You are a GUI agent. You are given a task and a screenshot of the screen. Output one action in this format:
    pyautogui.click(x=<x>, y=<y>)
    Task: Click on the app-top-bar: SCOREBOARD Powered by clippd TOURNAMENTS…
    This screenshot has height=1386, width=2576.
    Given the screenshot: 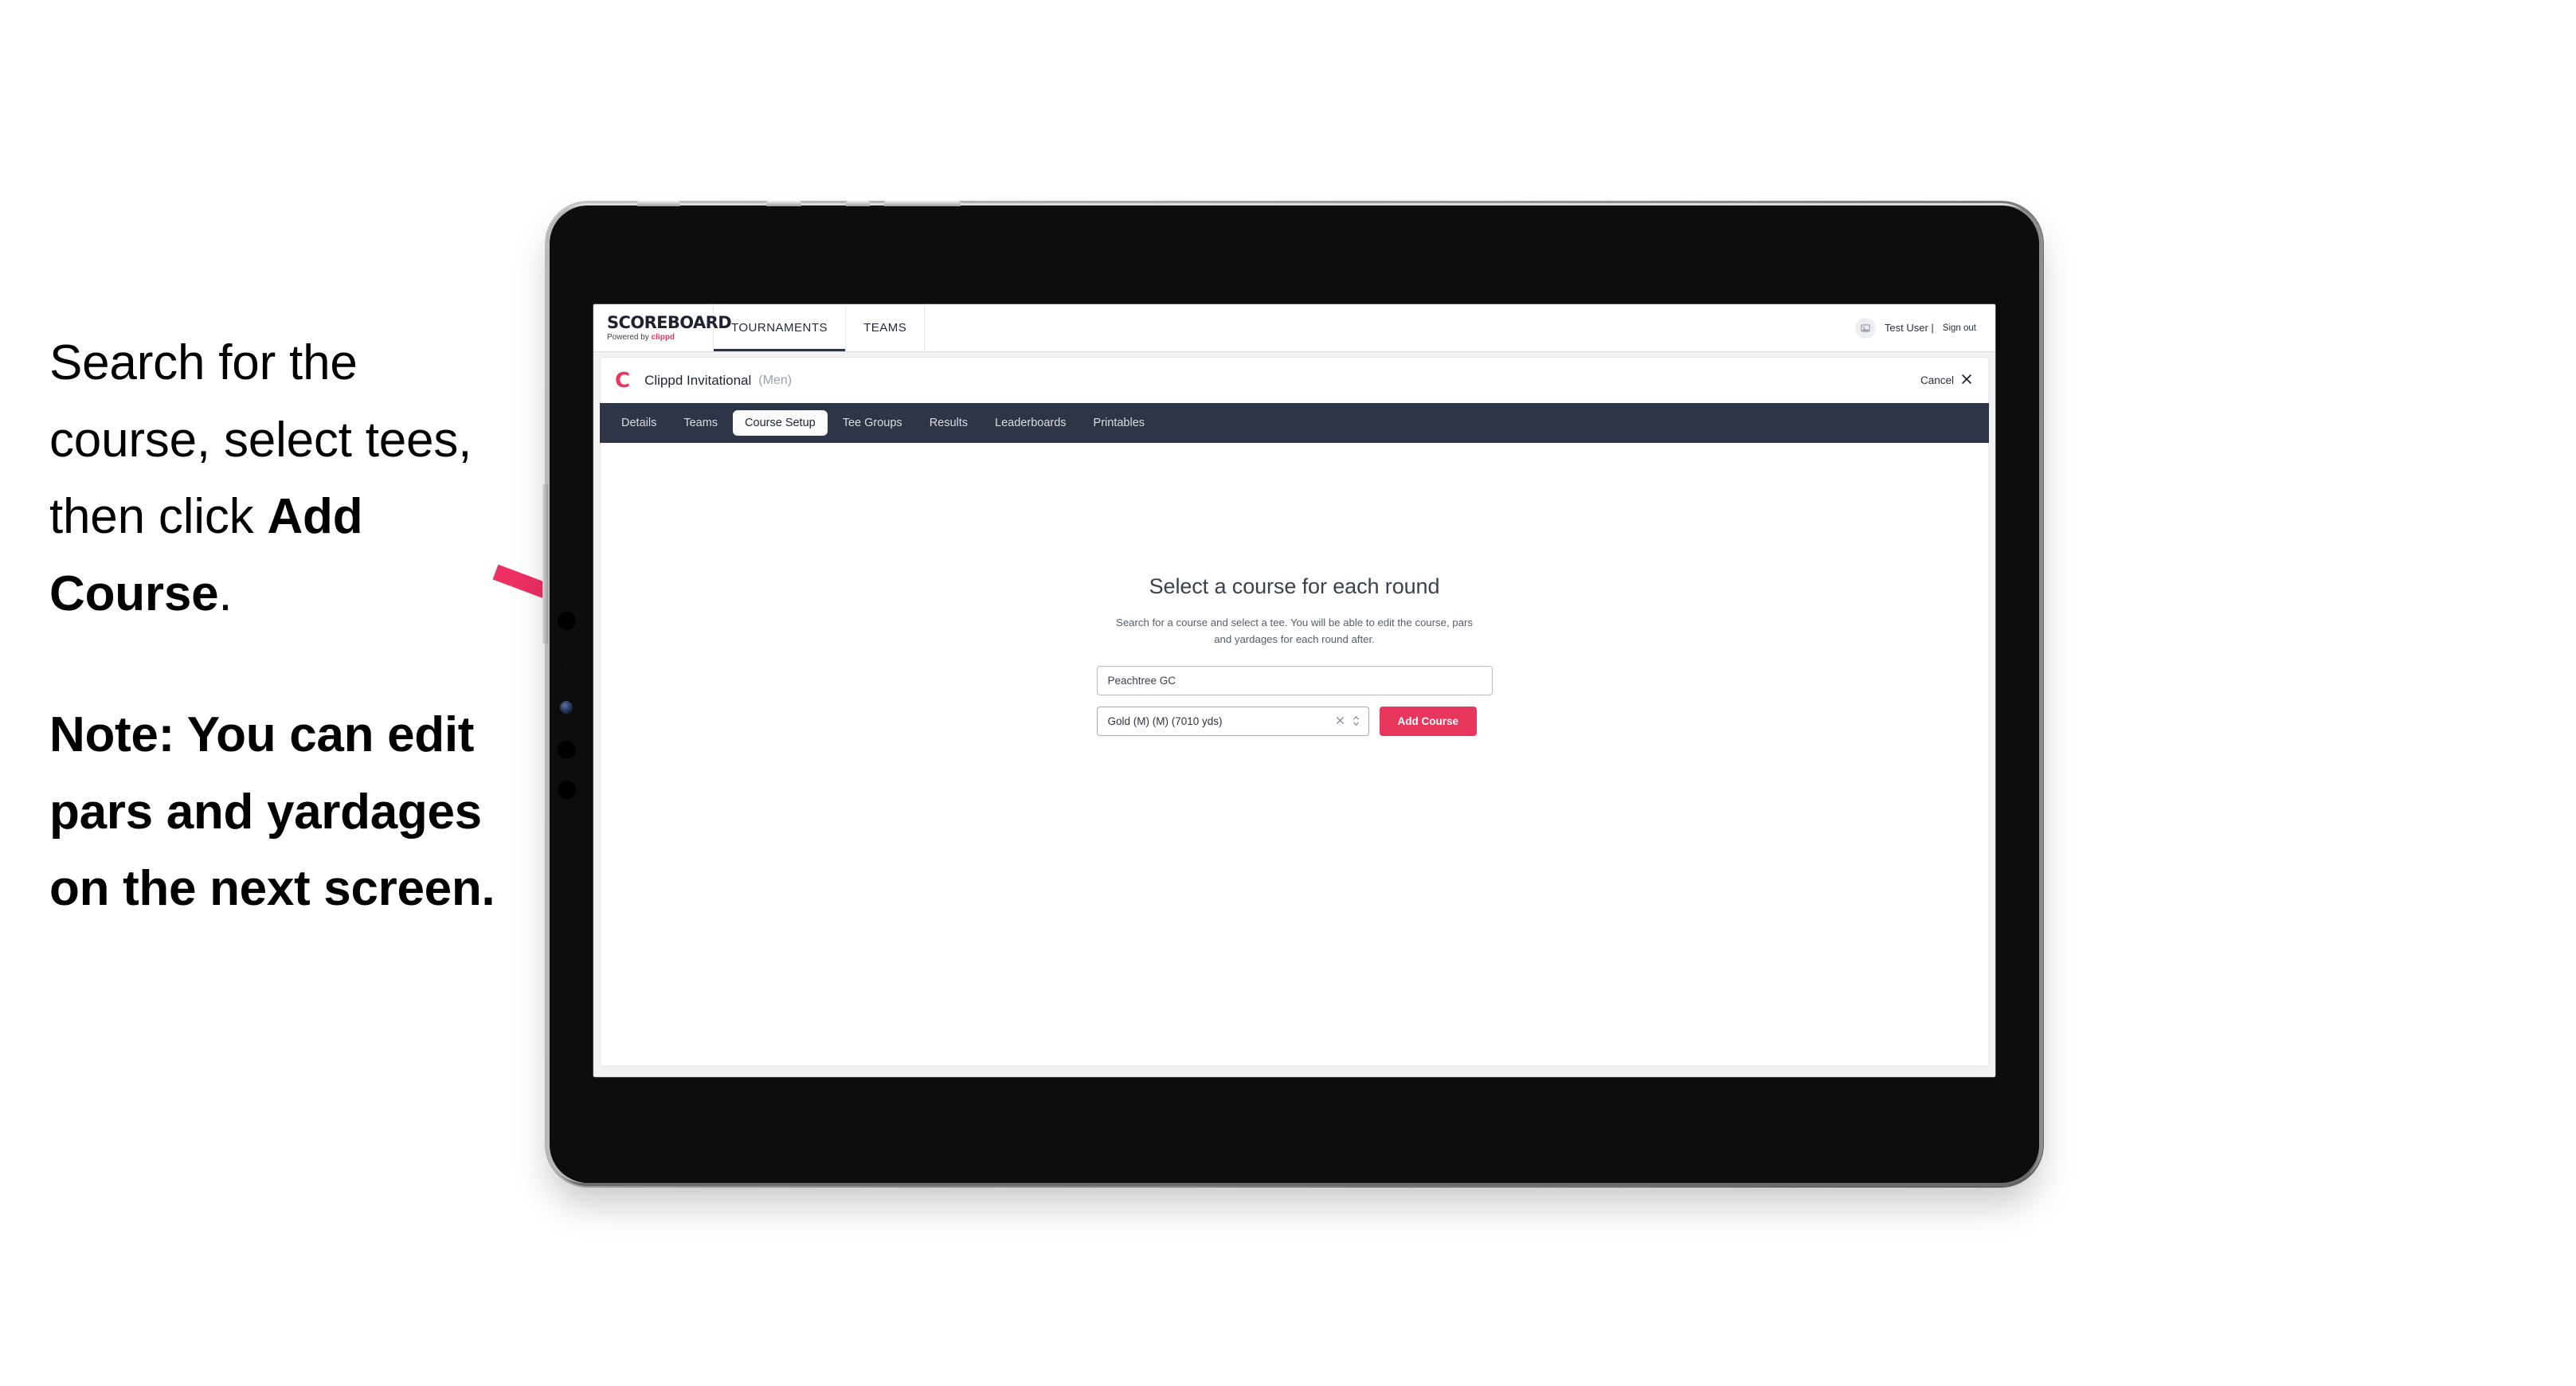 What is the action you would take?
    pyautogui.click(x=1294, y=328)
    